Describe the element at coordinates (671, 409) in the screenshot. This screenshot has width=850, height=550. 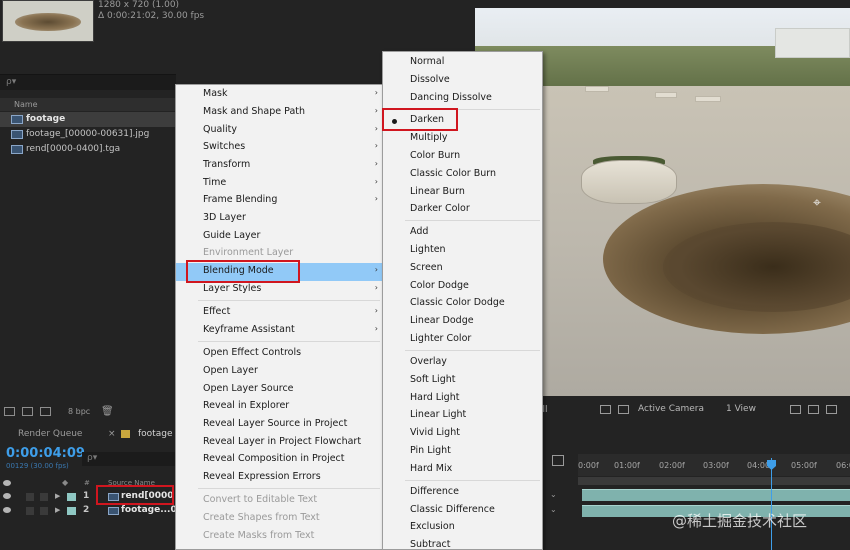
I see `active-camera-select: Active Camera` at that location.